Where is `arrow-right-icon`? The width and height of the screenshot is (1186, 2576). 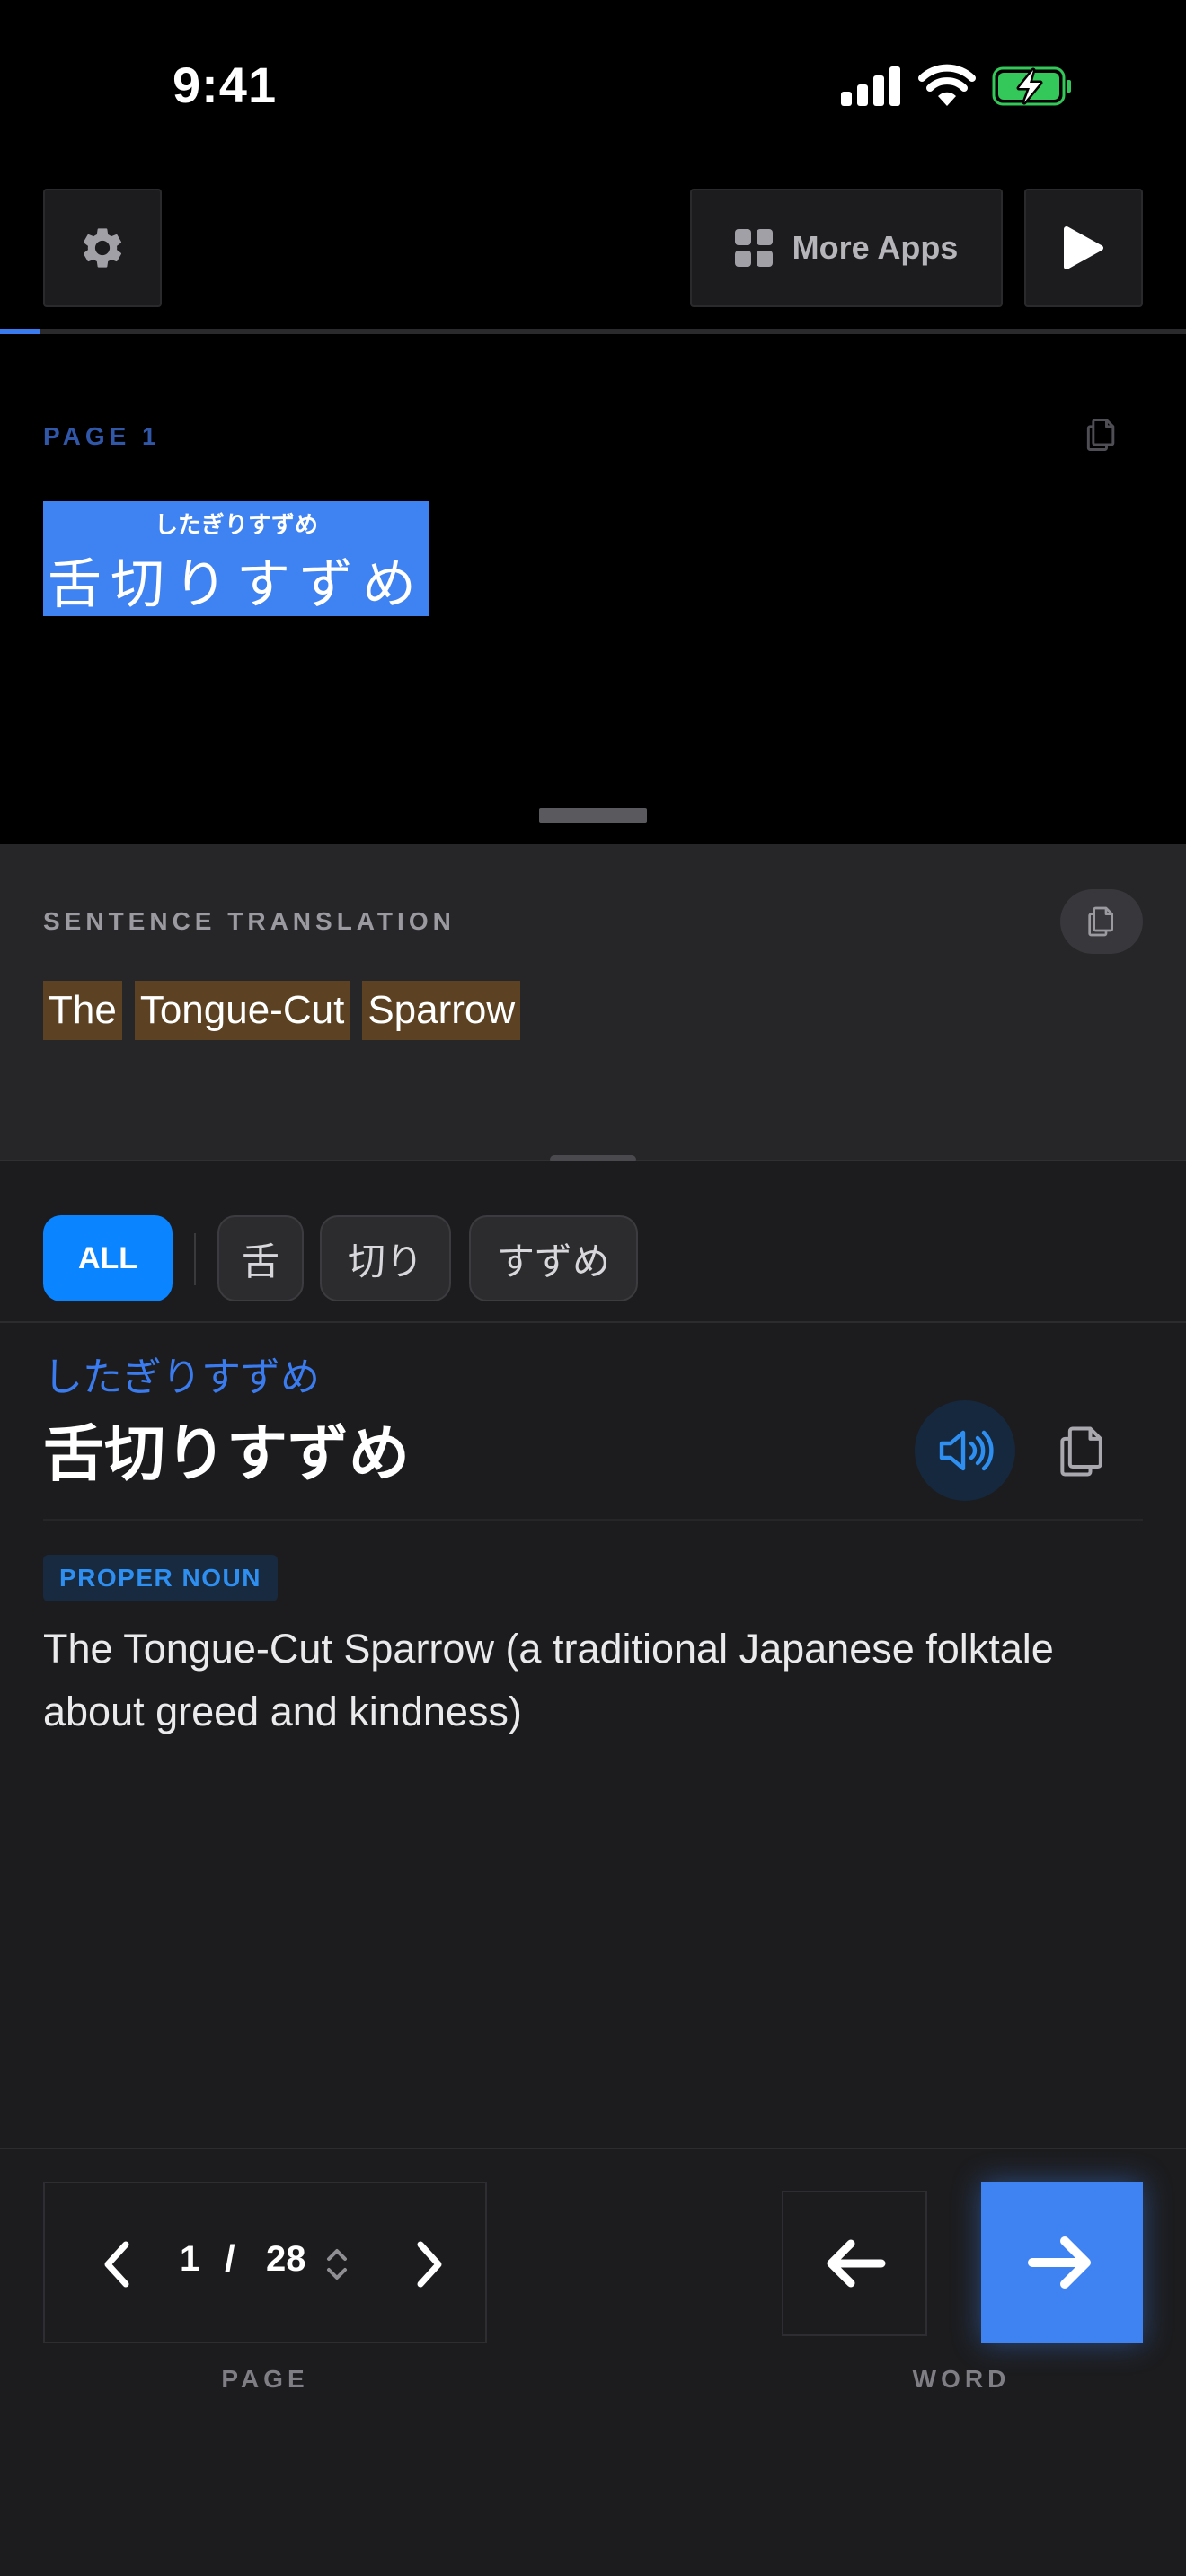
arrow-right-icon is located at coordinates (1059, 2262).